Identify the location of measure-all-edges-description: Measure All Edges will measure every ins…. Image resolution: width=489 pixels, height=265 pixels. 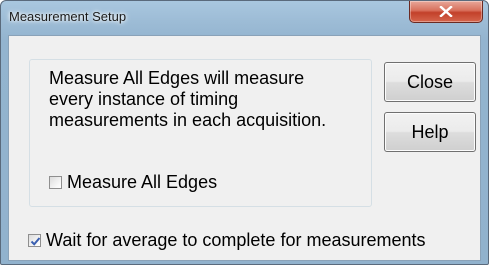
(188, 99).